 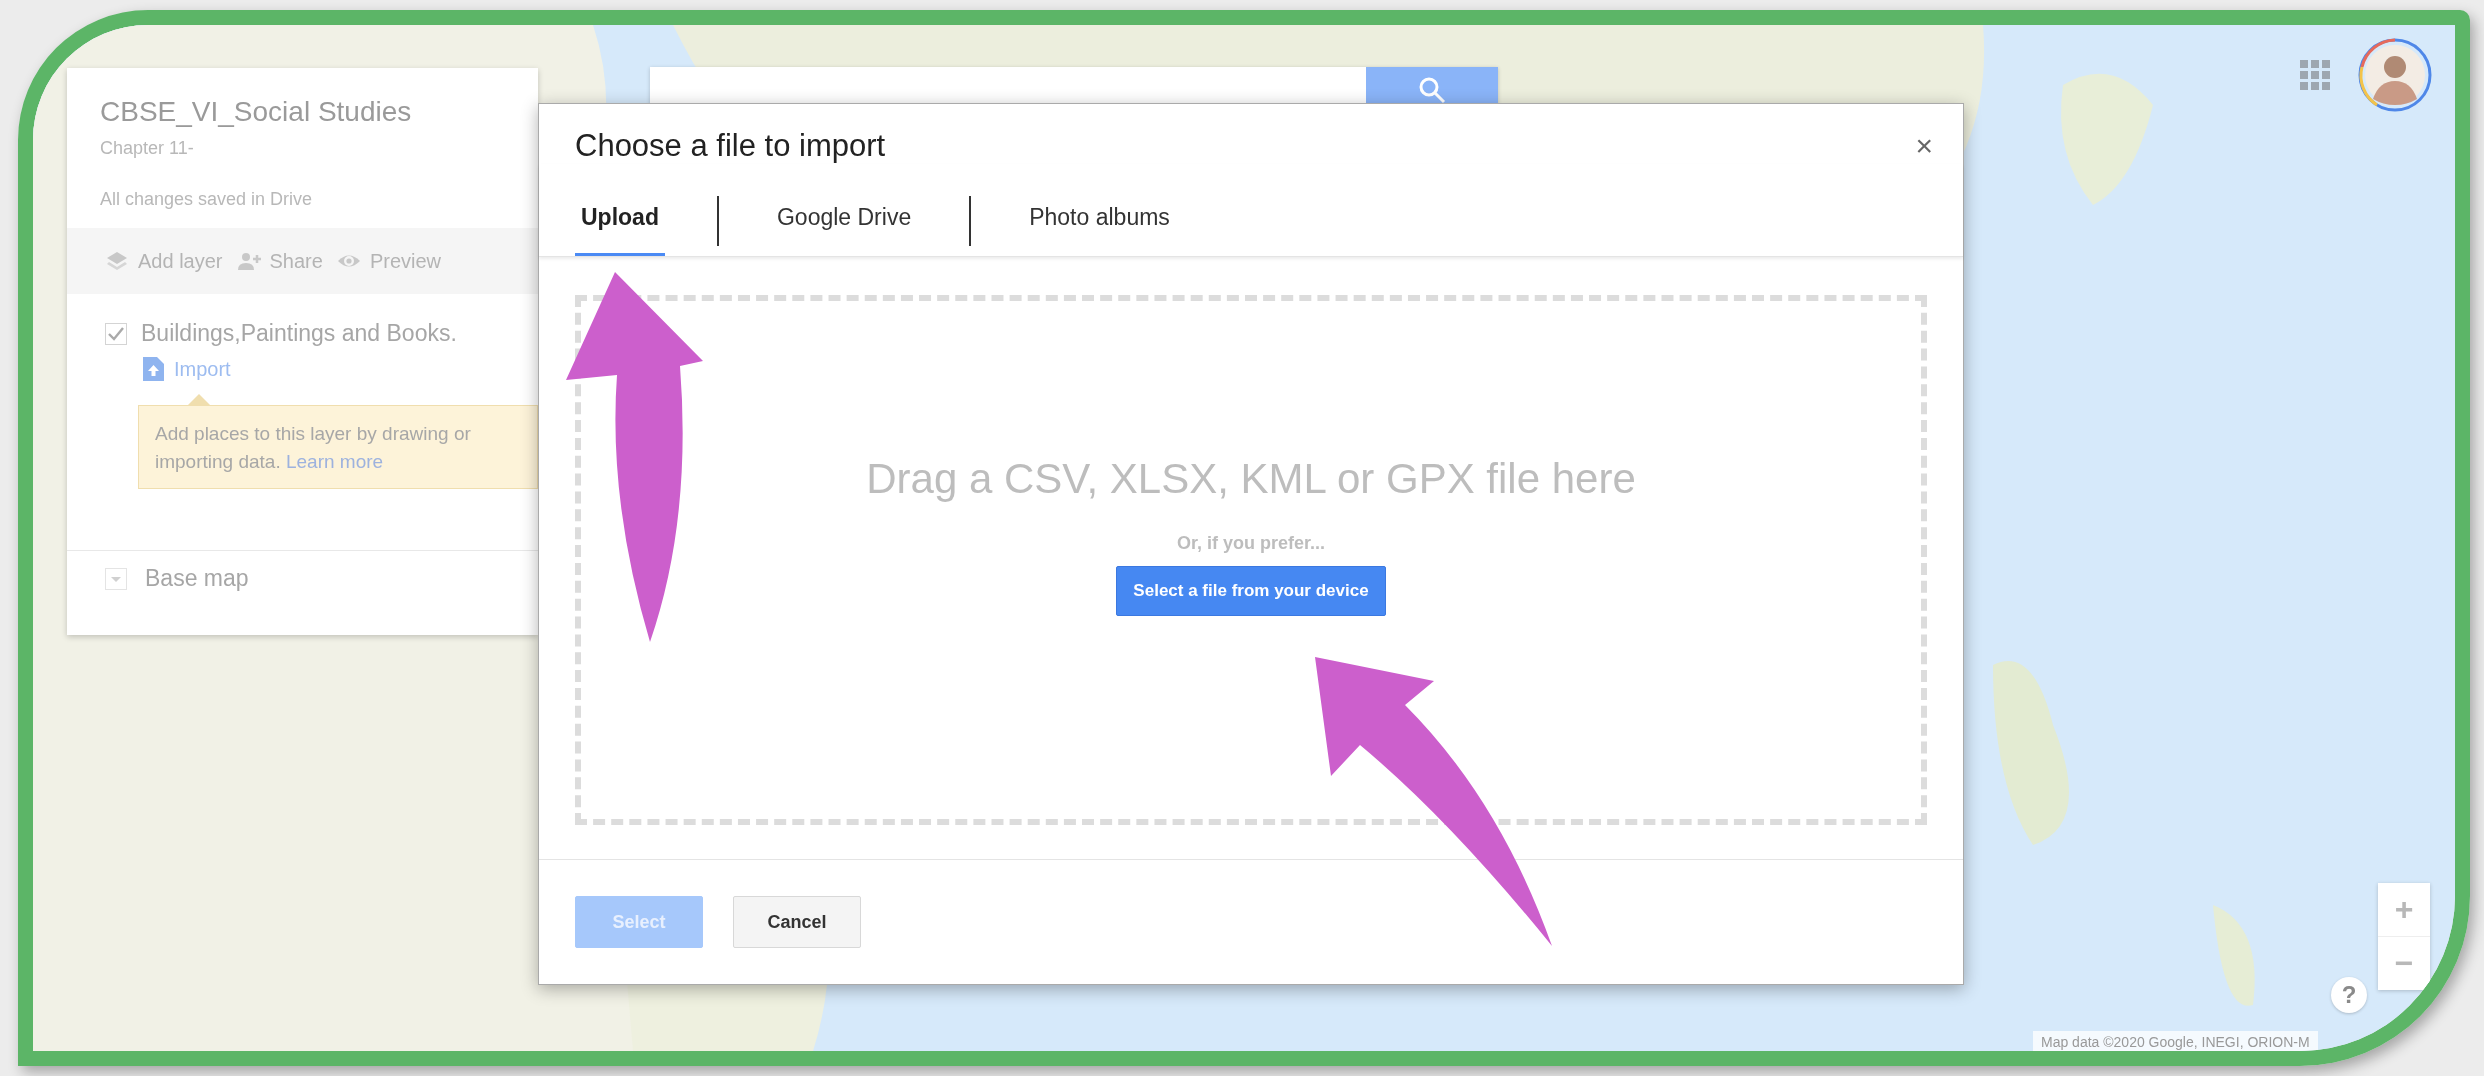 What do you see at coordinates (206, 199) in the screenshot?
I see `save-status: All changes saved in Drive` at bounding box center [206, 199].